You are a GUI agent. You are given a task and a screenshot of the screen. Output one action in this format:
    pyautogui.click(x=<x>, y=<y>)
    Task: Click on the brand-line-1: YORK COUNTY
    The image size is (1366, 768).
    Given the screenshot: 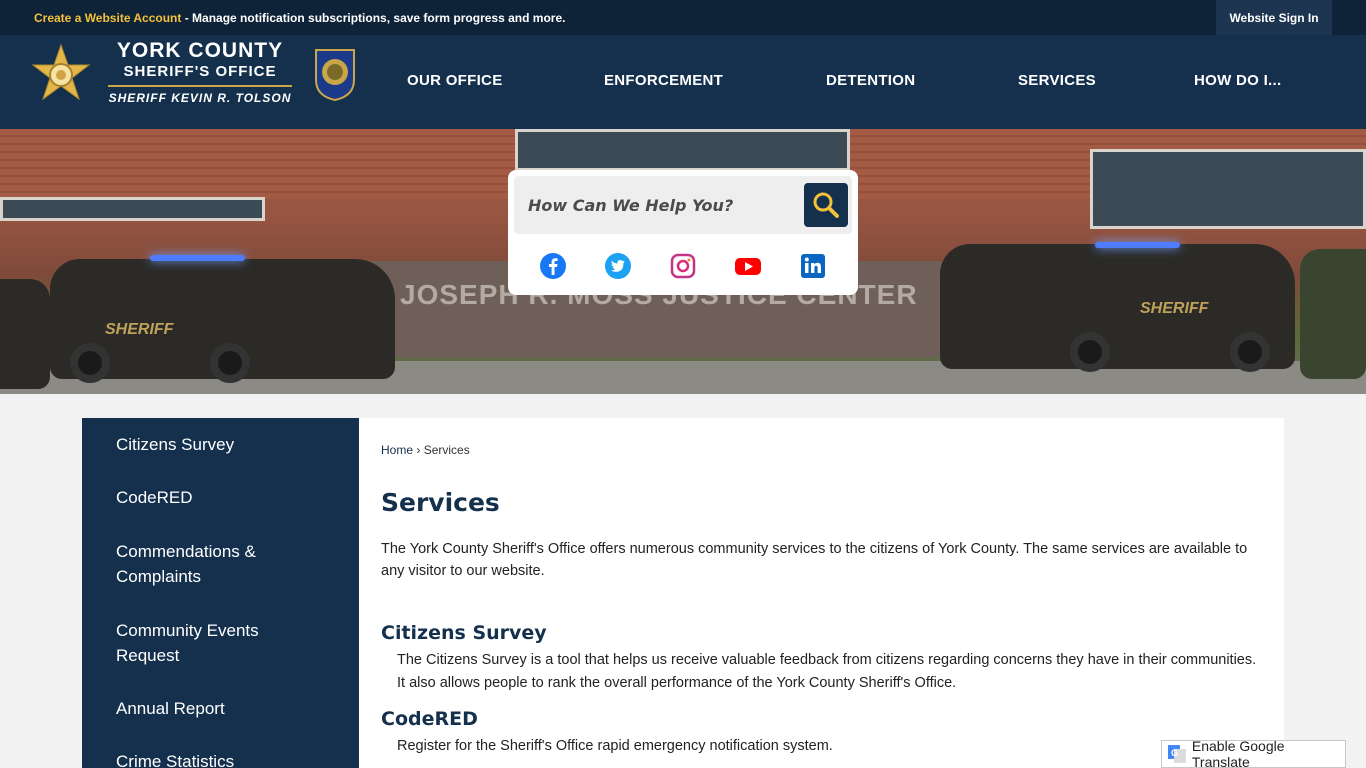 What is the action you would take?
    pyautogui.click(x=200, y=50)
    